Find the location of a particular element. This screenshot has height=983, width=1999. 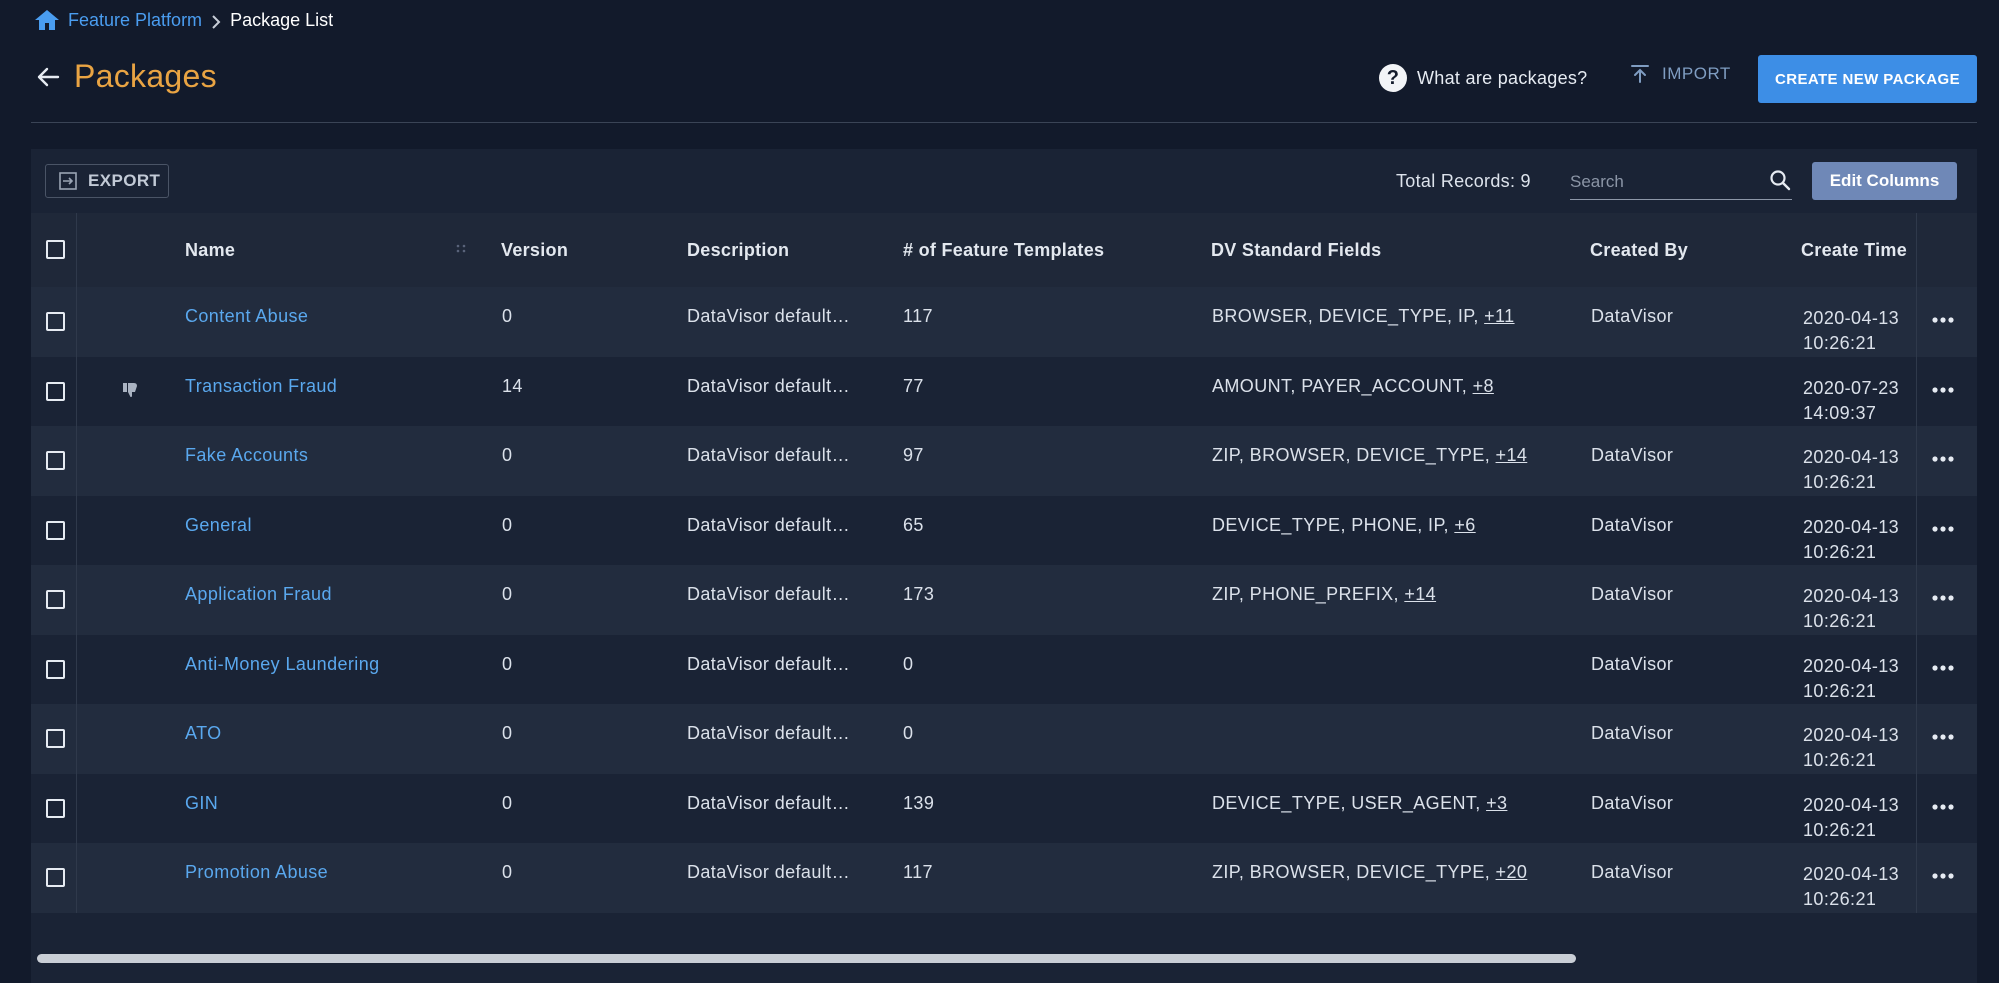

export-icon is located at coordinates (68, 181).